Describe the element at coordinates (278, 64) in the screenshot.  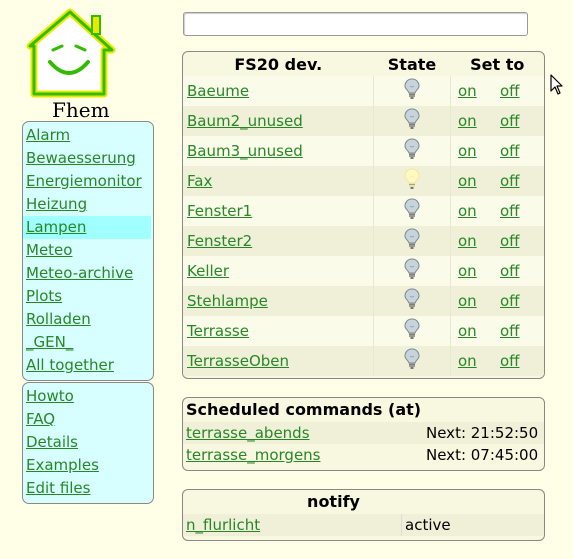
I see `fs20-header-device: FS20 dev.` at that location.